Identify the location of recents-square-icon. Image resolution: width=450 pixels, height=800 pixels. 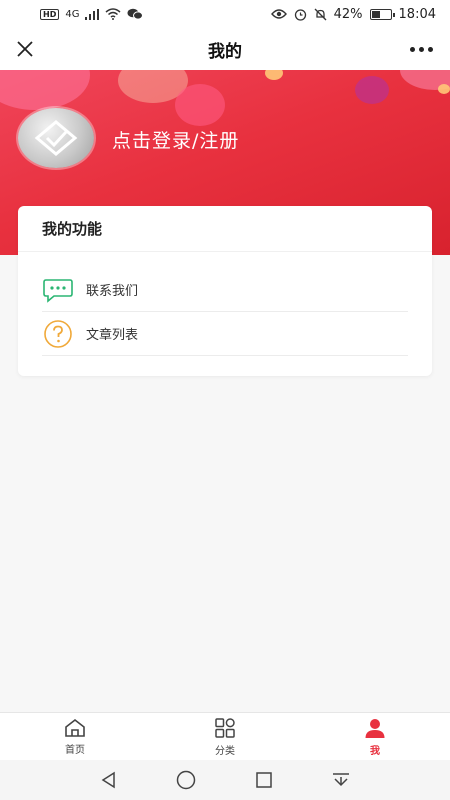
(264, 780).